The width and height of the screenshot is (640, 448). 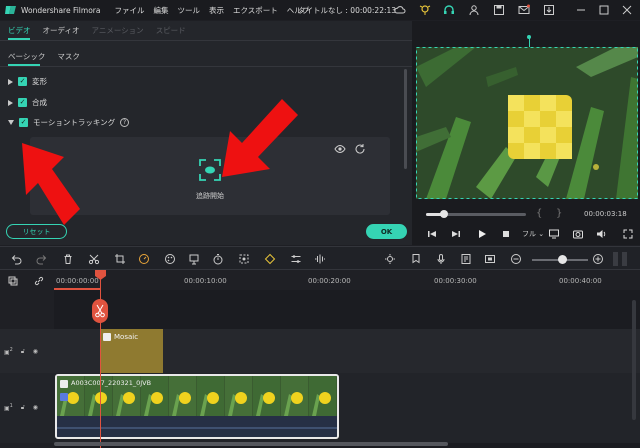 I want to click on bulb-icon, so click(x=425, y=10).